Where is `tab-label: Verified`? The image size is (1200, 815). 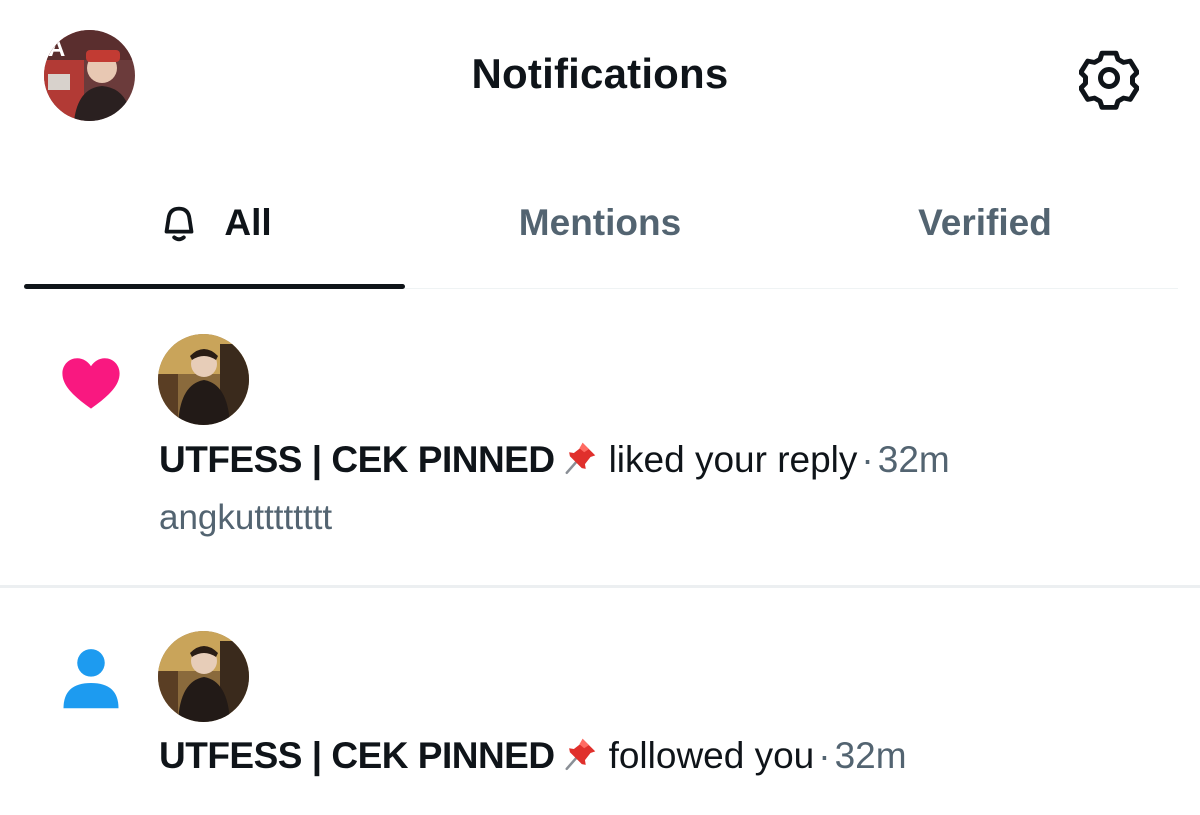
tab-label: Verified is located at coordinates (985, 222).